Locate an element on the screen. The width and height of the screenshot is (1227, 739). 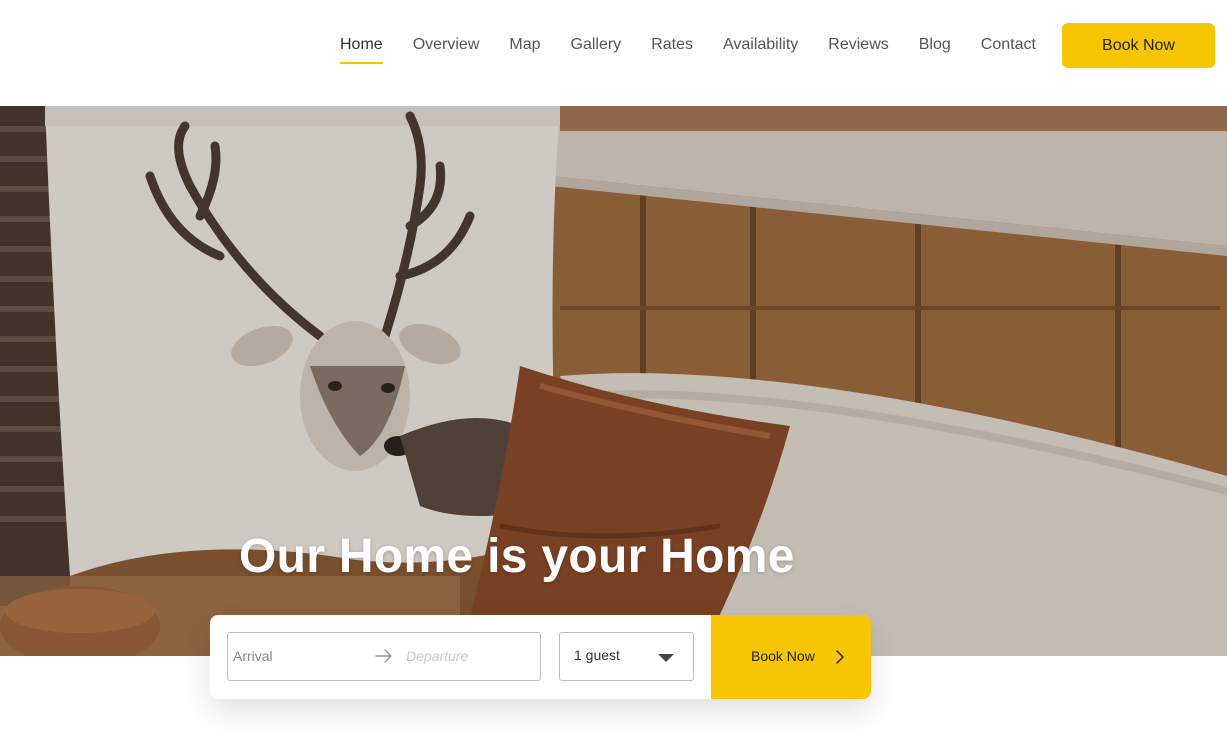
date-range-field: Arrival Departure is located at coordinates (384, 656).